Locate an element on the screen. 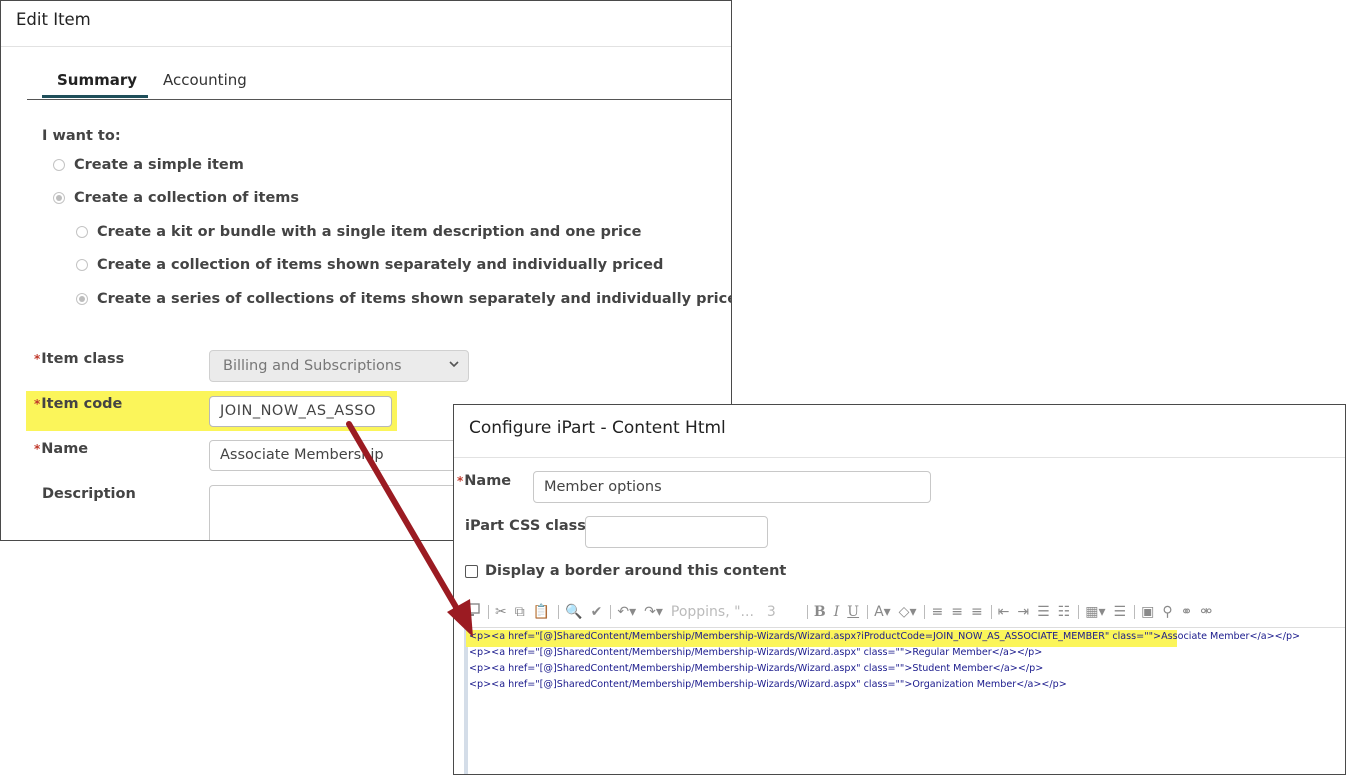  description-label: Description is located at coordinates (89, 494).